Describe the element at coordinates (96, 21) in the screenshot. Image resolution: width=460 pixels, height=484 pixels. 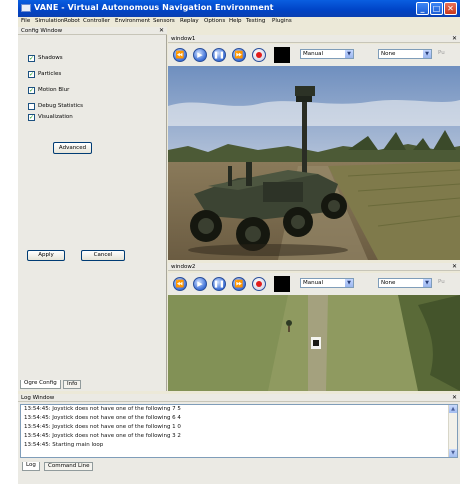
I see `menu-controller: Controller` at that location.